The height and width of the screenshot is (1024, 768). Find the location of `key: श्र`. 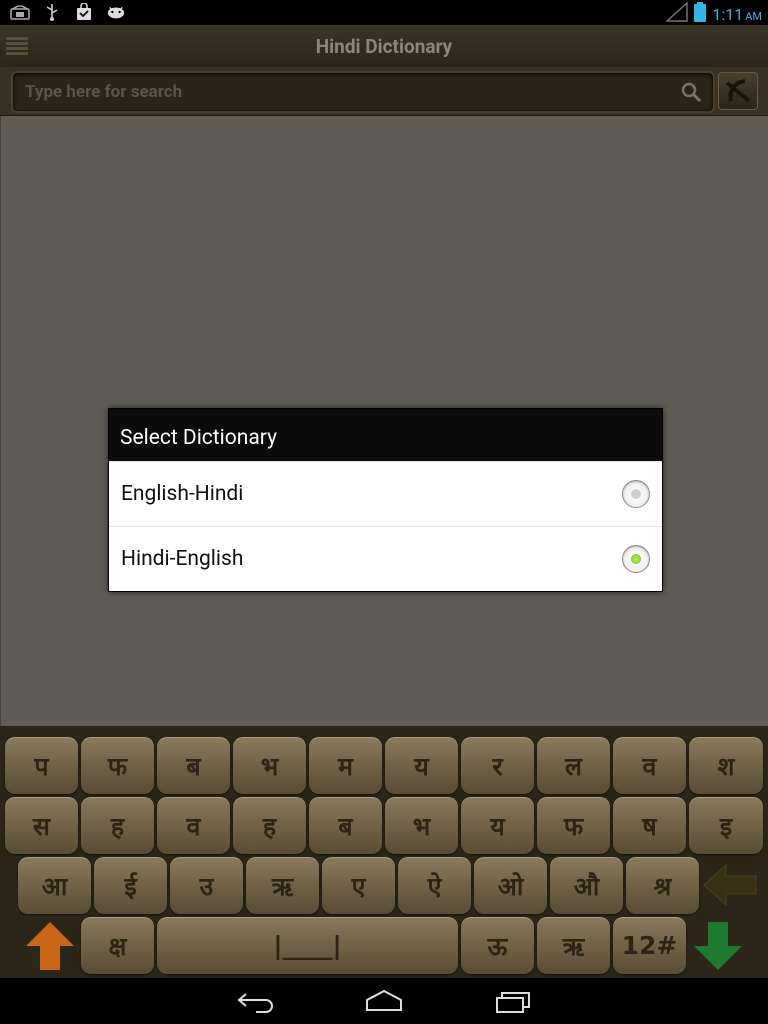

key: श्र is located at coordinates (662, 885).